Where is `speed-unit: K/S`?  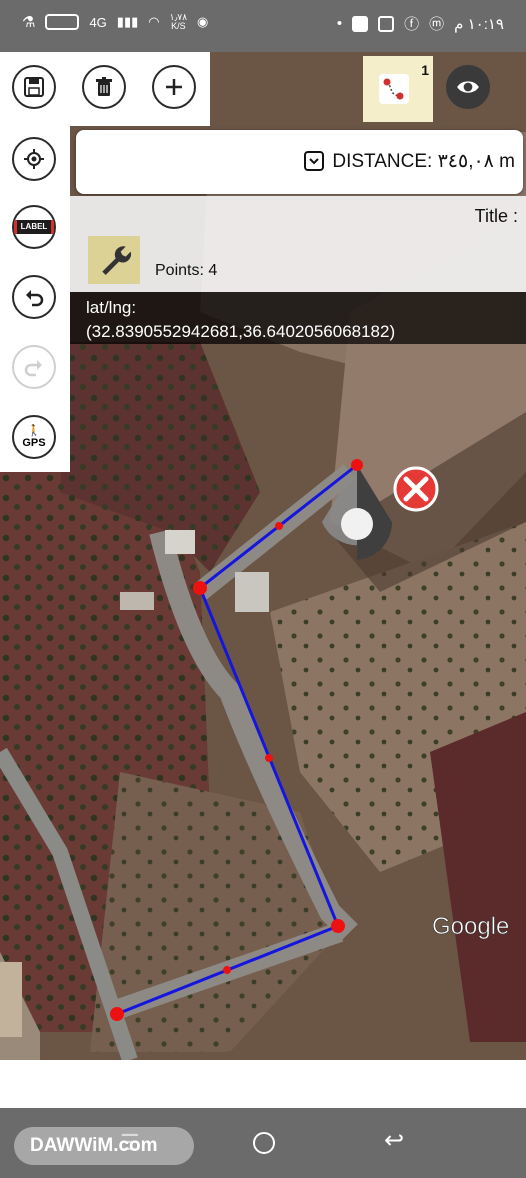 speed-unit: K/S is located at coordinates (178, 26).